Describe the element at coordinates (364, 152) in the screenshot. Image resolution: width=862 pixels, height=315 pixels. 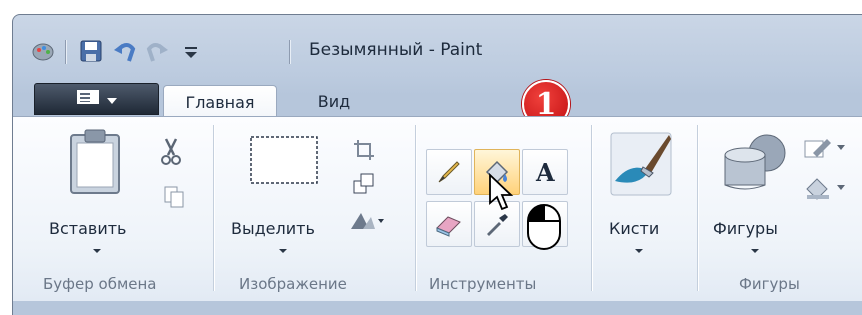
I see `crop-icon` at that location.